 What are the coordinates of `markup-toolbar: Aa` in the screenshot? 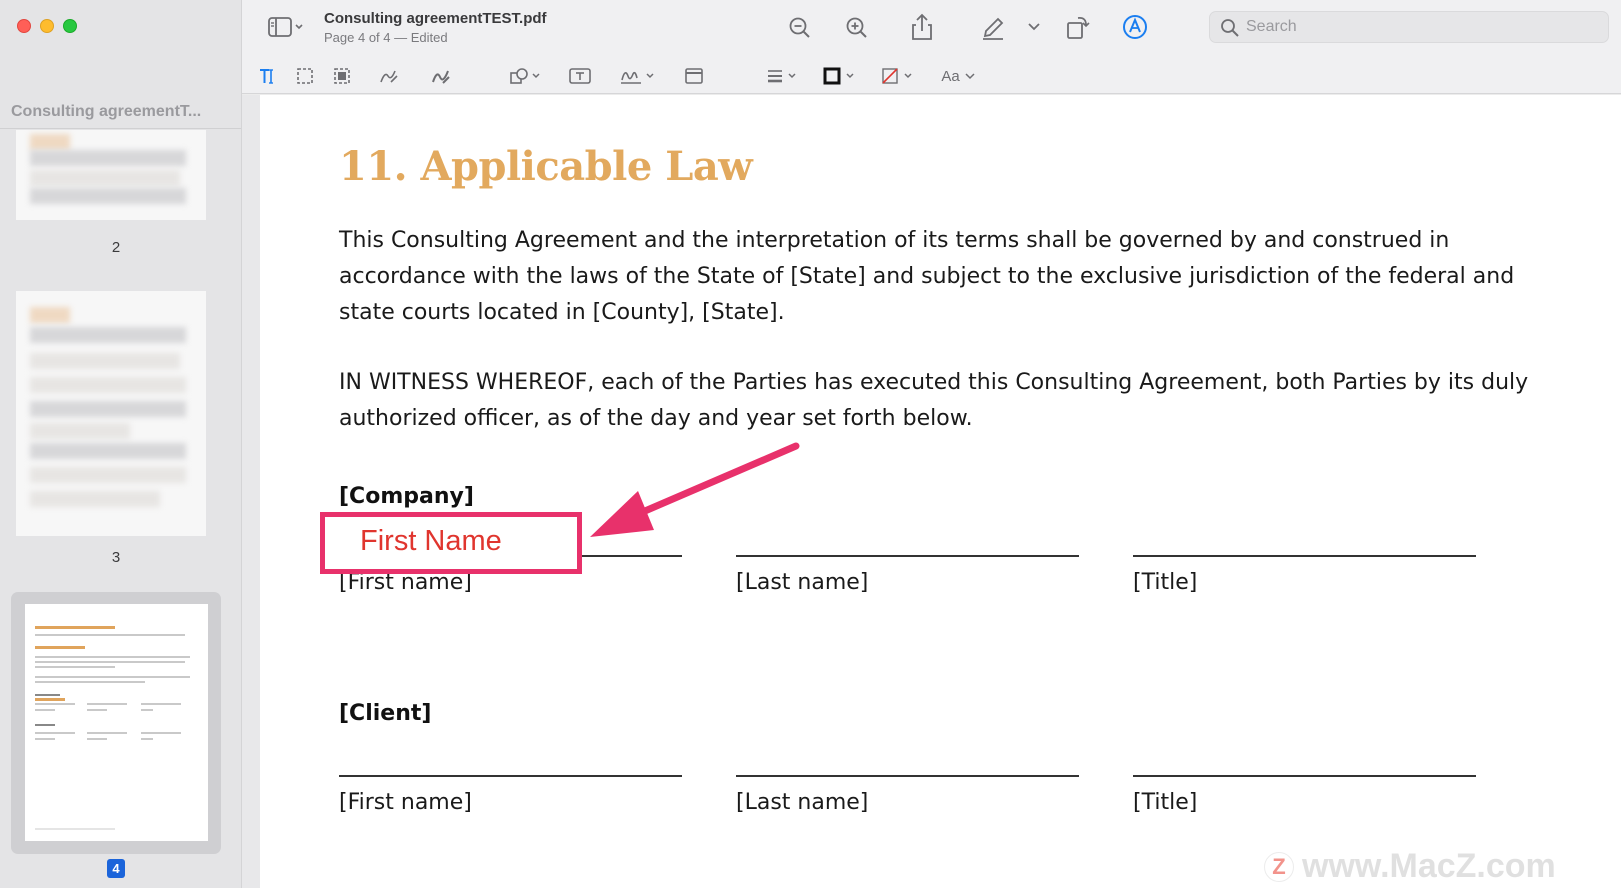 It's located at (931, 75).